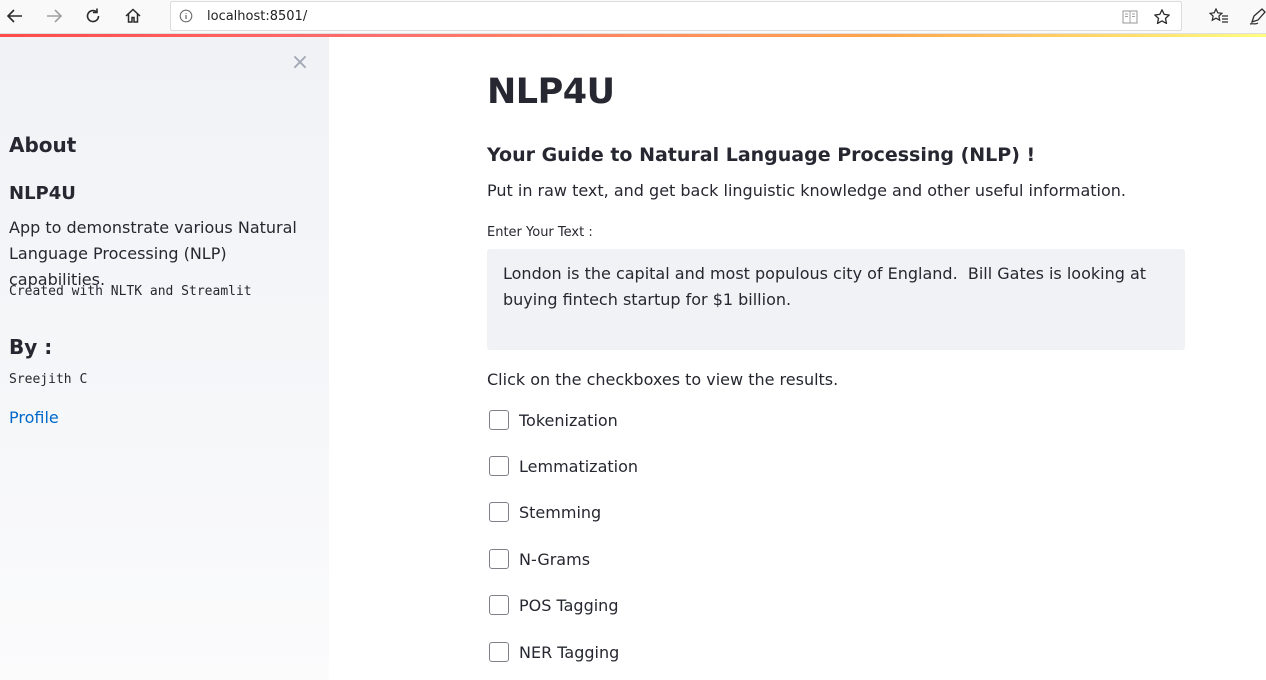 Image resolution: width=1266 pixels, height=680 pixels. Describe the element at coordinates (133, 16) in the screenshot. I see `home-icon` at that location.